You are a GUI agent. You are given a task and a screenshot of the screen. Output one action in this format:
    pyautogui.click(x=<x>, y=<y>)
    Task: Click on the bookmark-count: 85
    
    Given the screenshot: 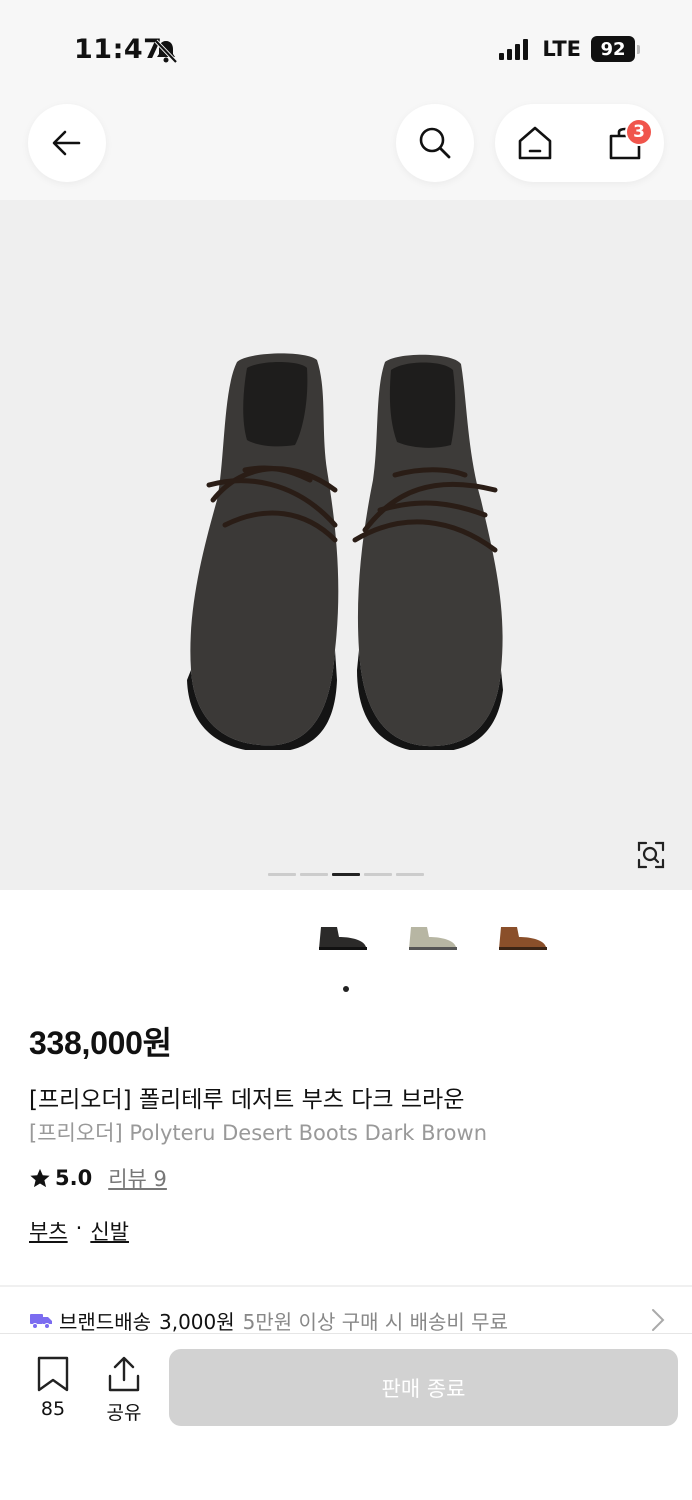 What is the action you would take?
    pyautogui.click(x=53, y=1409)
    